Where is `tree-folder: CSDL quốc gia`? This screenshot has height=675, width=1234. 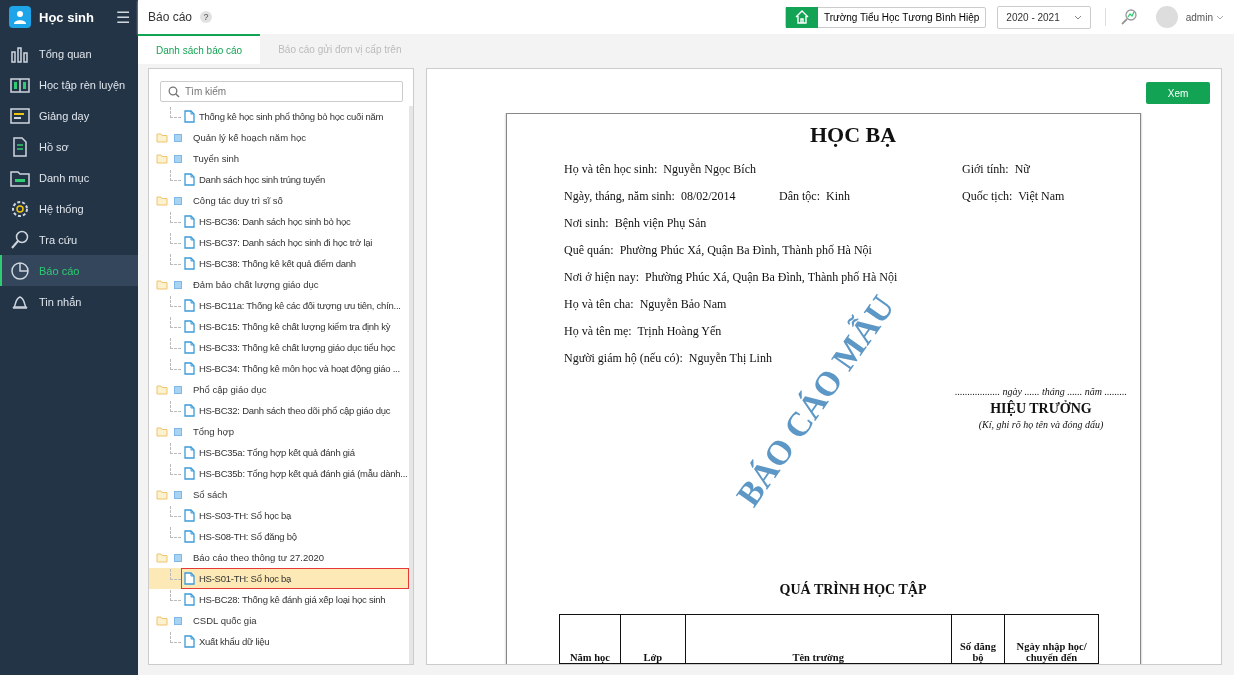
tree-folder: CSDL quốc gia is located at coordinates (279, 620).